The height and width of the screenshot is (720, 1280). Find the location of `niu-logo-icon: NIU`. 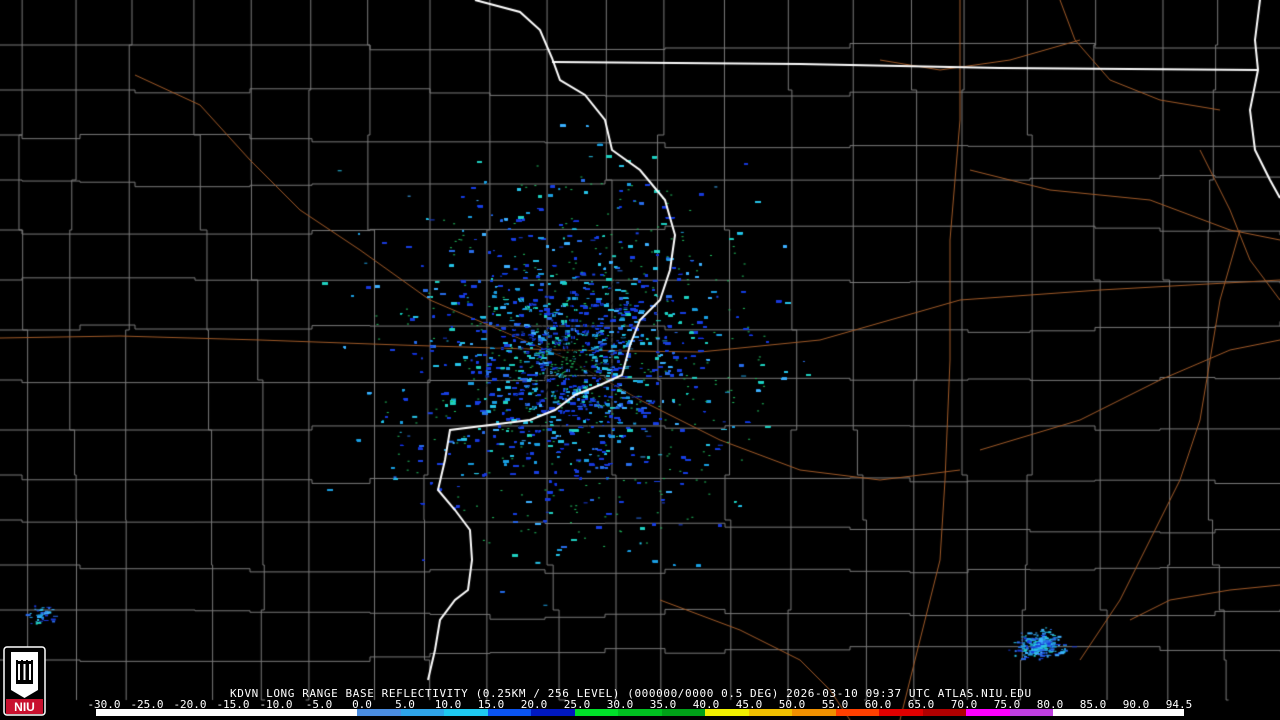

niu-logo-icon: NIU is located at coordinates (24, 681).